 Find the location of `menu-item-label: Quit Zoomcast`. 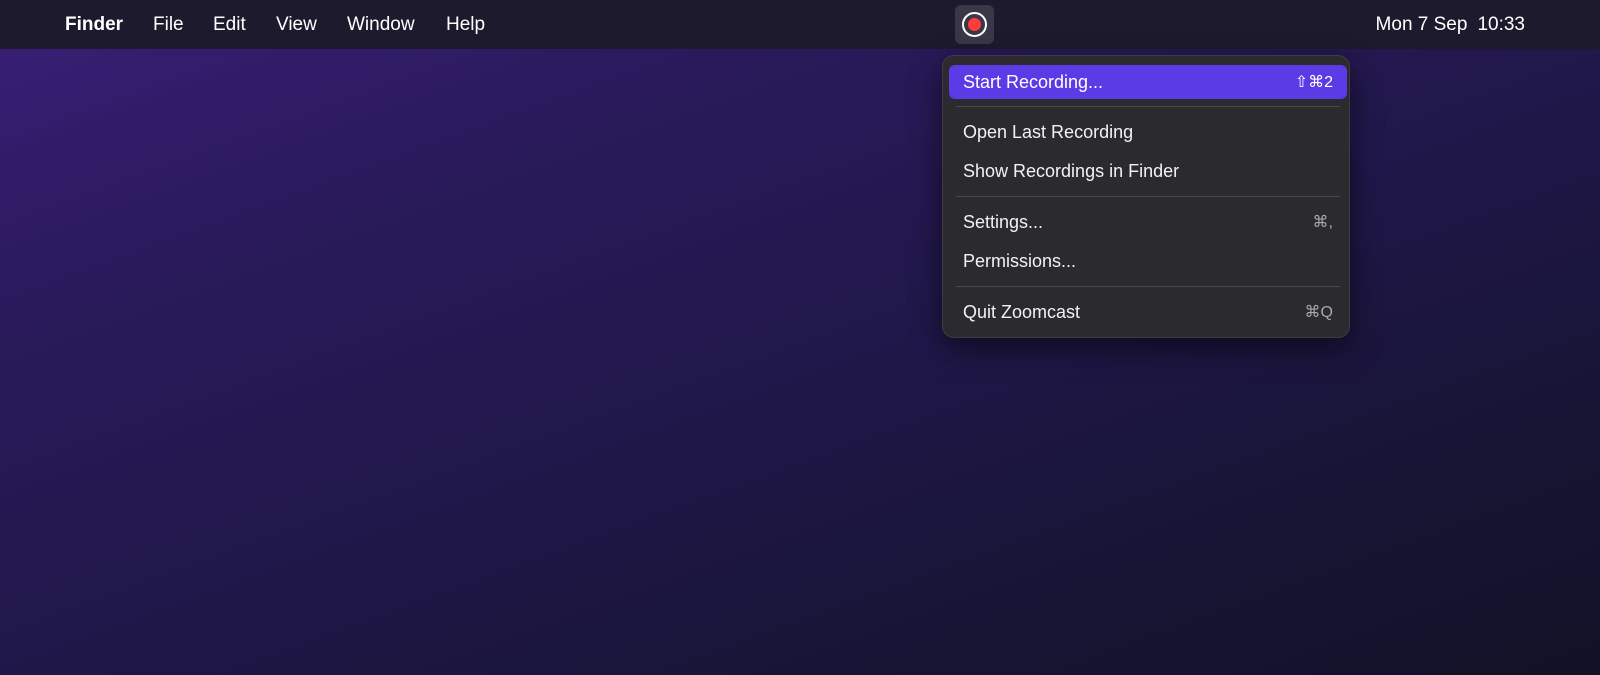

menu-item-label: Quit Zoomcast is located at coordinates (1022, 311).